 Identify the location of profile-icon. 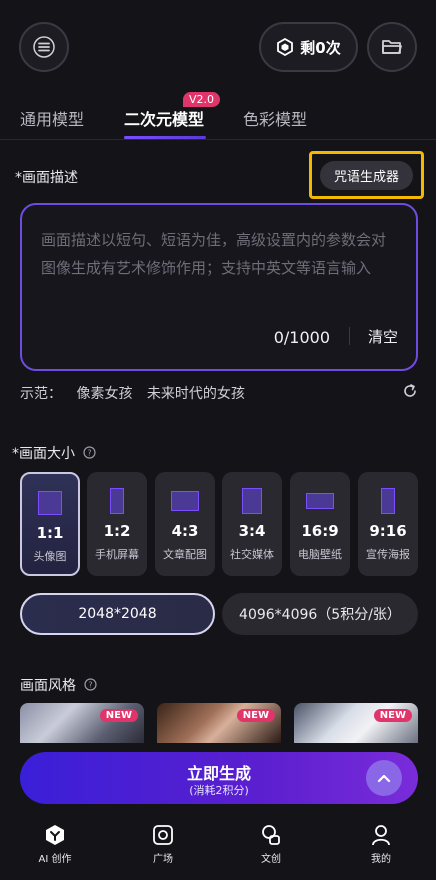
(381, 835).